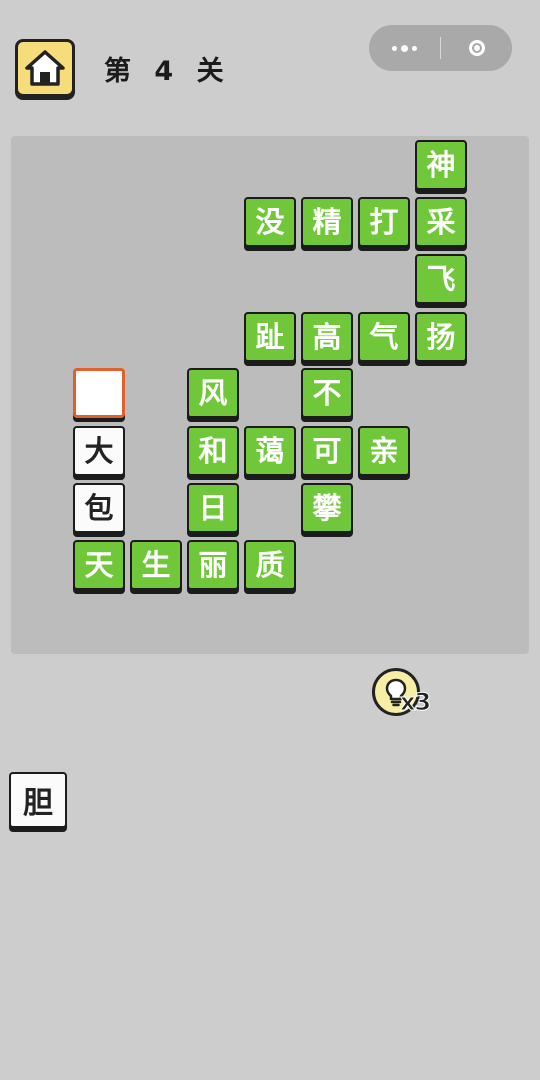  I want to click on grid-tile: 采, so click(441, 222).